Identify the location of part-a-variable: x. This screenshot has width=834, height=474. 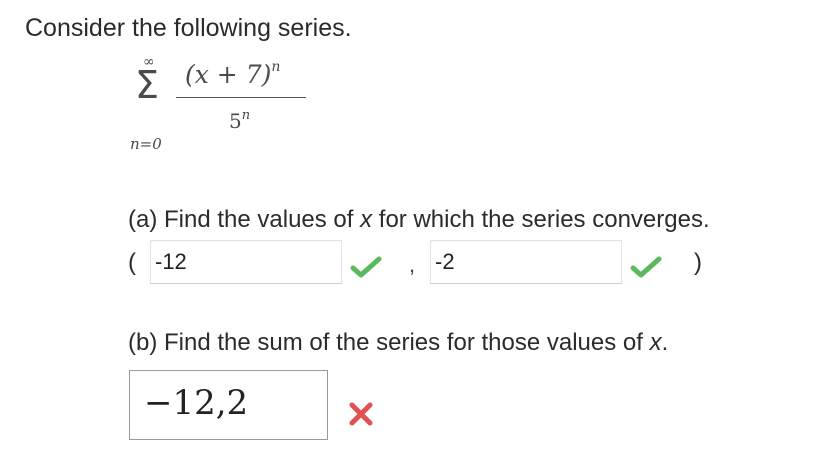
(366, 219).